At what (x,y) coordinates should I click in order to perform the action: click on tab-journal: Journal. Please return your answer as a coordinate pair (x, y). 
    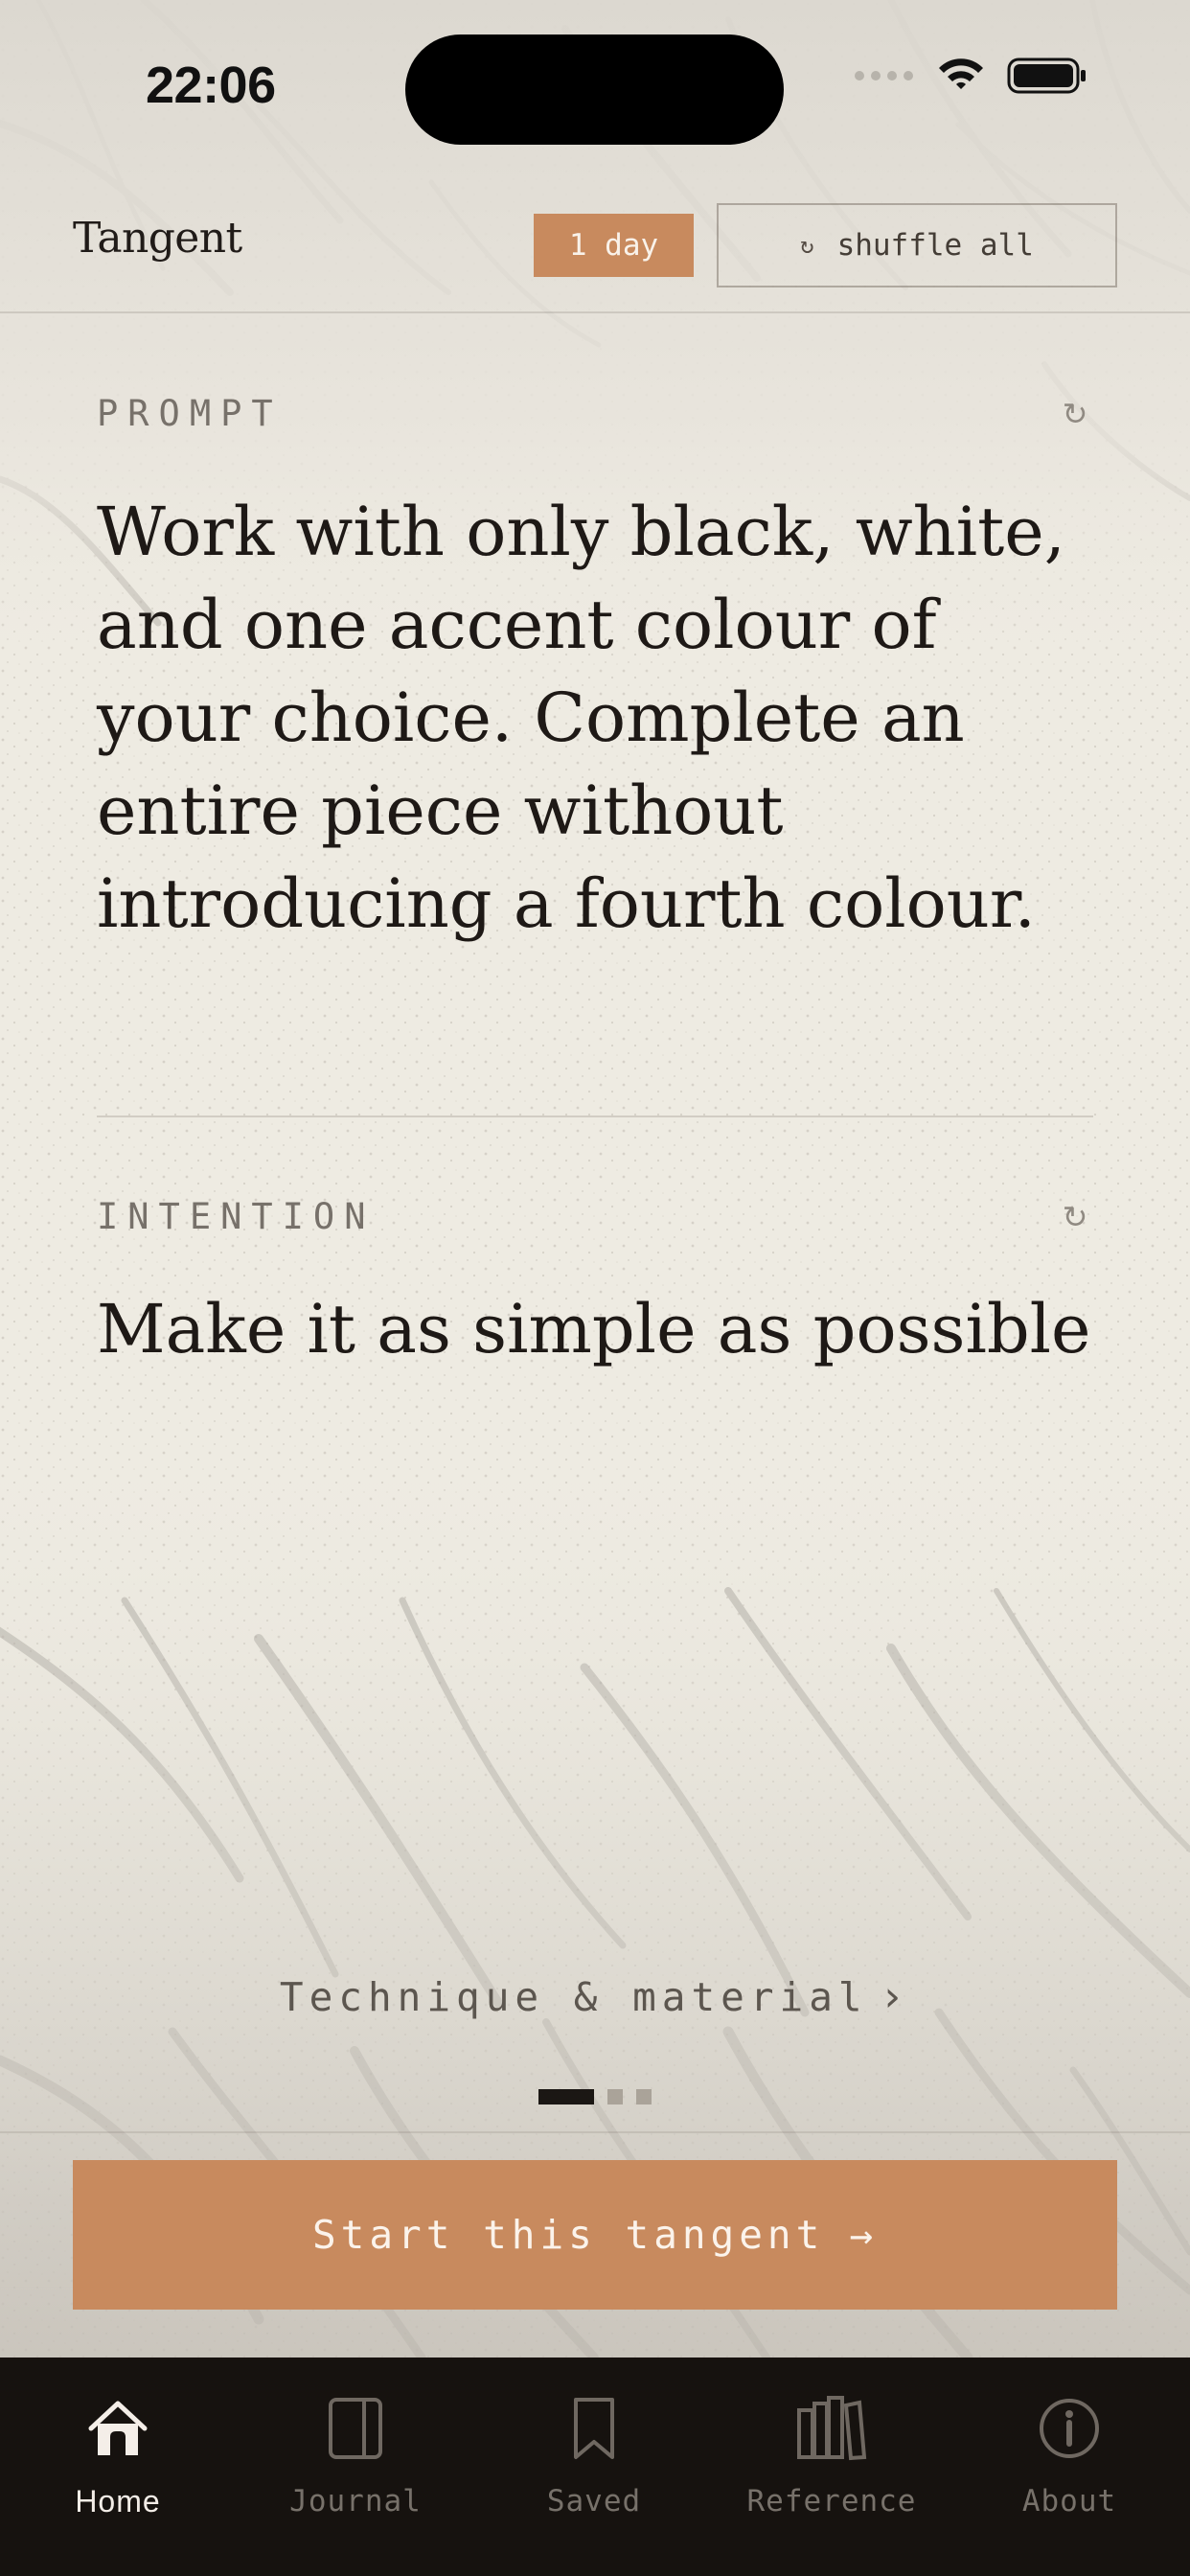
    Looking at the image, I should click on (356, 2455).